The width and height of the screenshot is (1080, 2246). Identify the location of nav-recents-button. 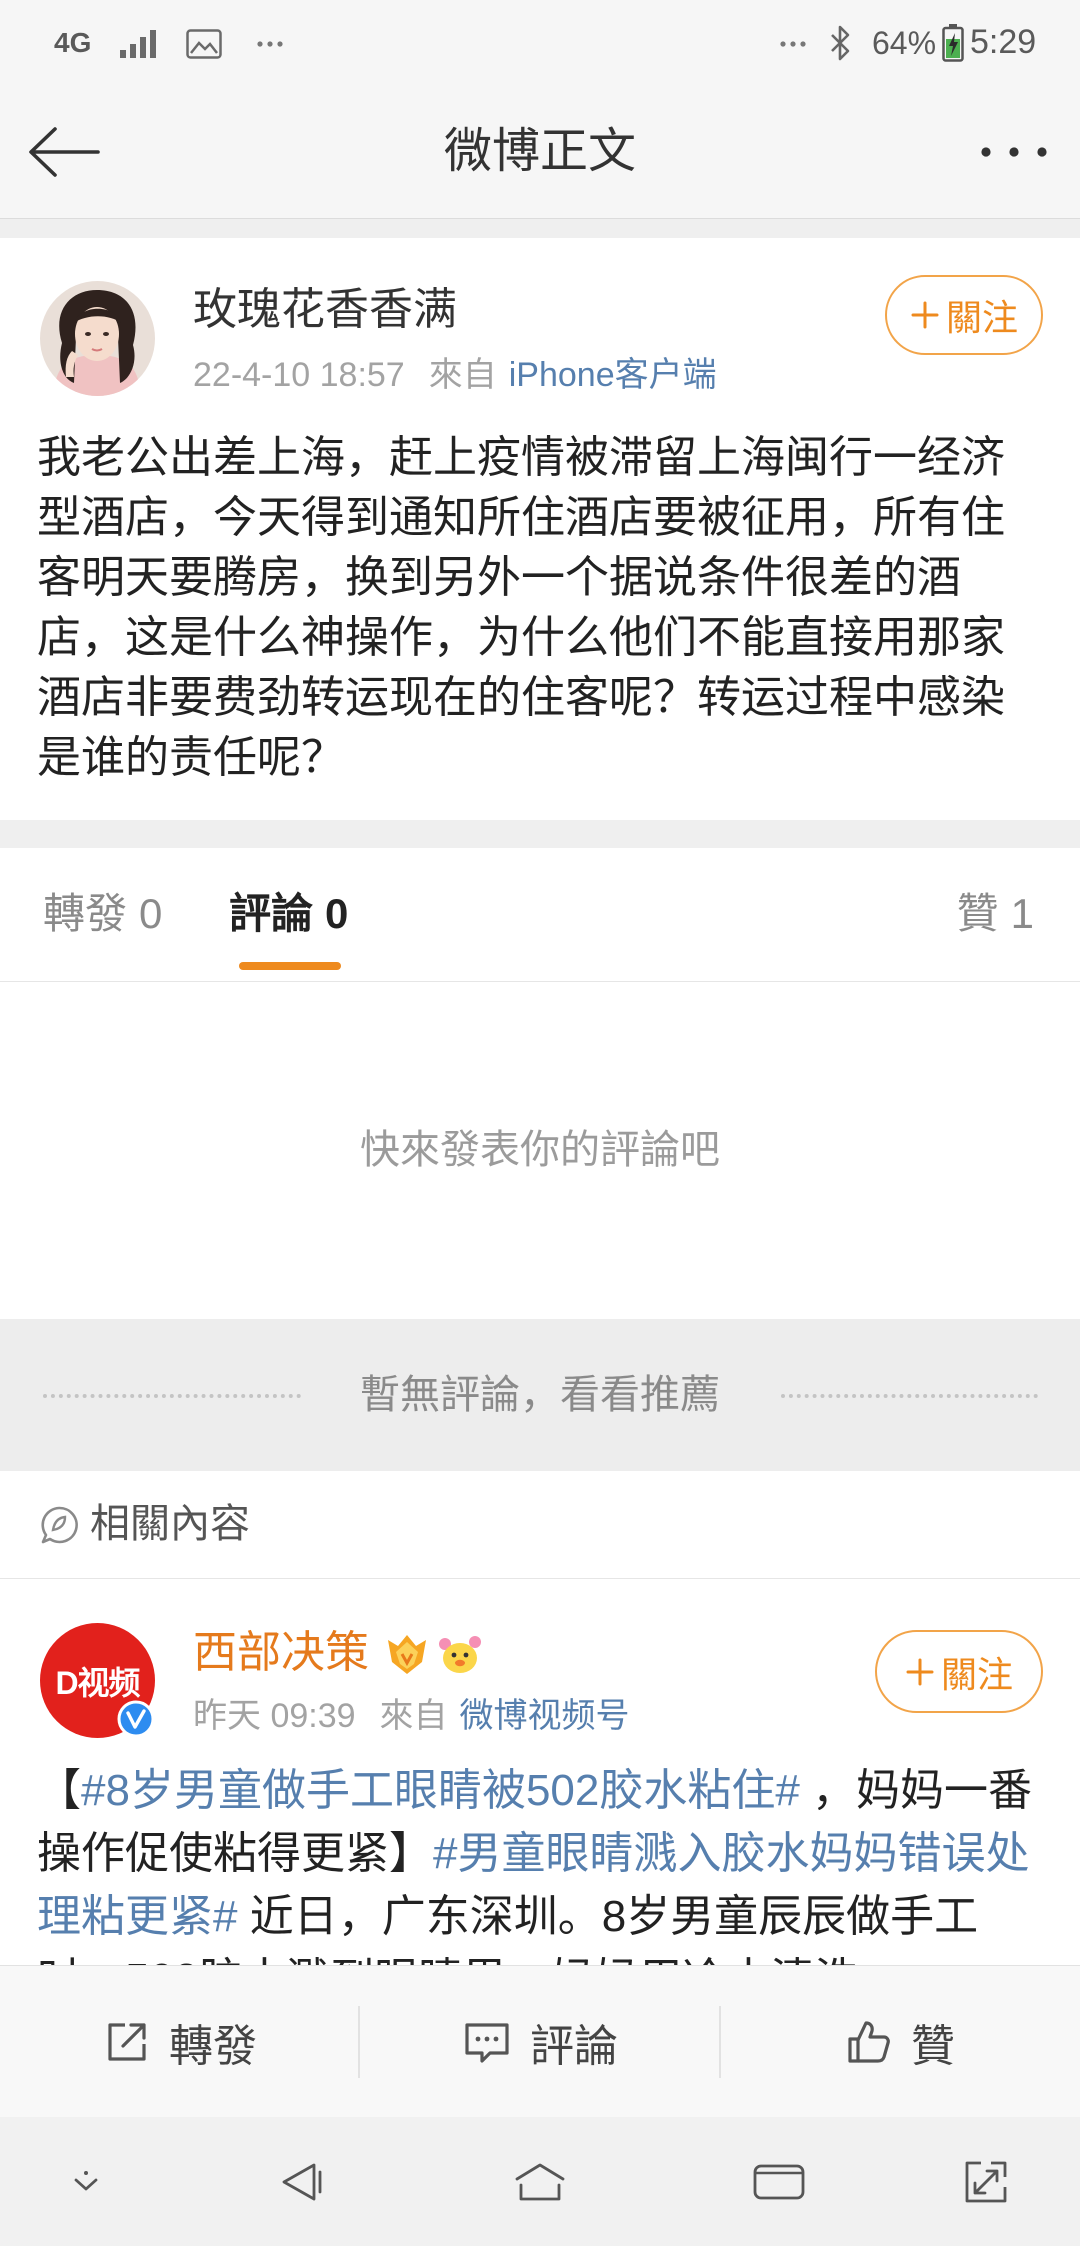
(779, 2182).